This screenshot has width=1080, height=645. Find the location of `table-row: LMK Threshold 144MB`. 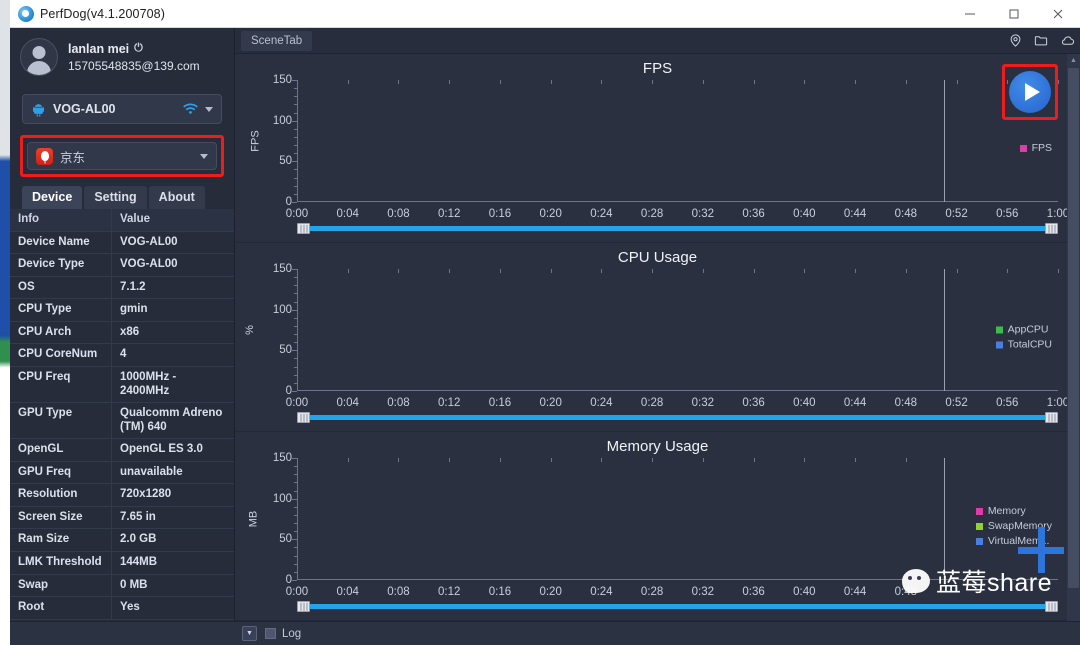

table-row: LMK Threshold 144MB is located at coordinates (122, 563).